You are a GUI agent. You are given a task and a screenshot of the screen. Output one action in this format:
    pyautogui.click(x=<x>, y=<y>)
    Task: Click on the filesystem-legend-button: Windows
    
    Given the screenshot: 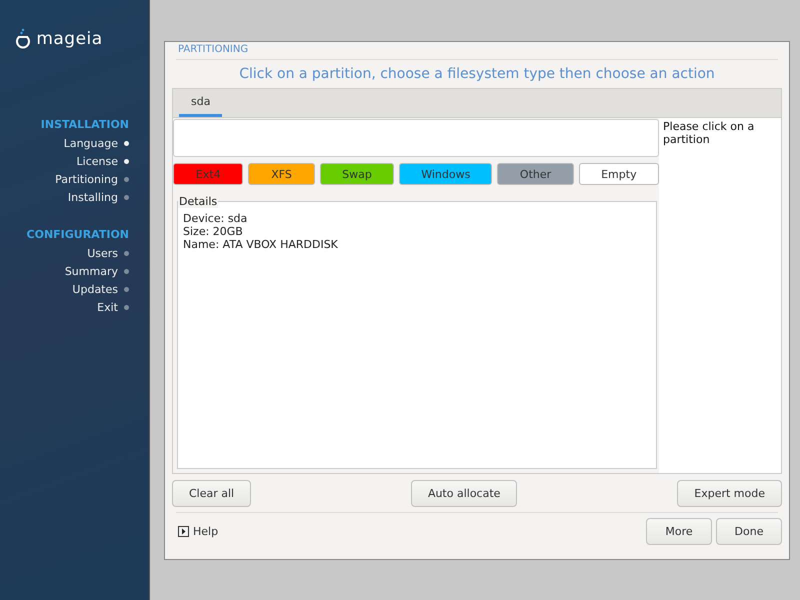 What is the action you would take?
    pyautogui.click(x=445, y=174)
    